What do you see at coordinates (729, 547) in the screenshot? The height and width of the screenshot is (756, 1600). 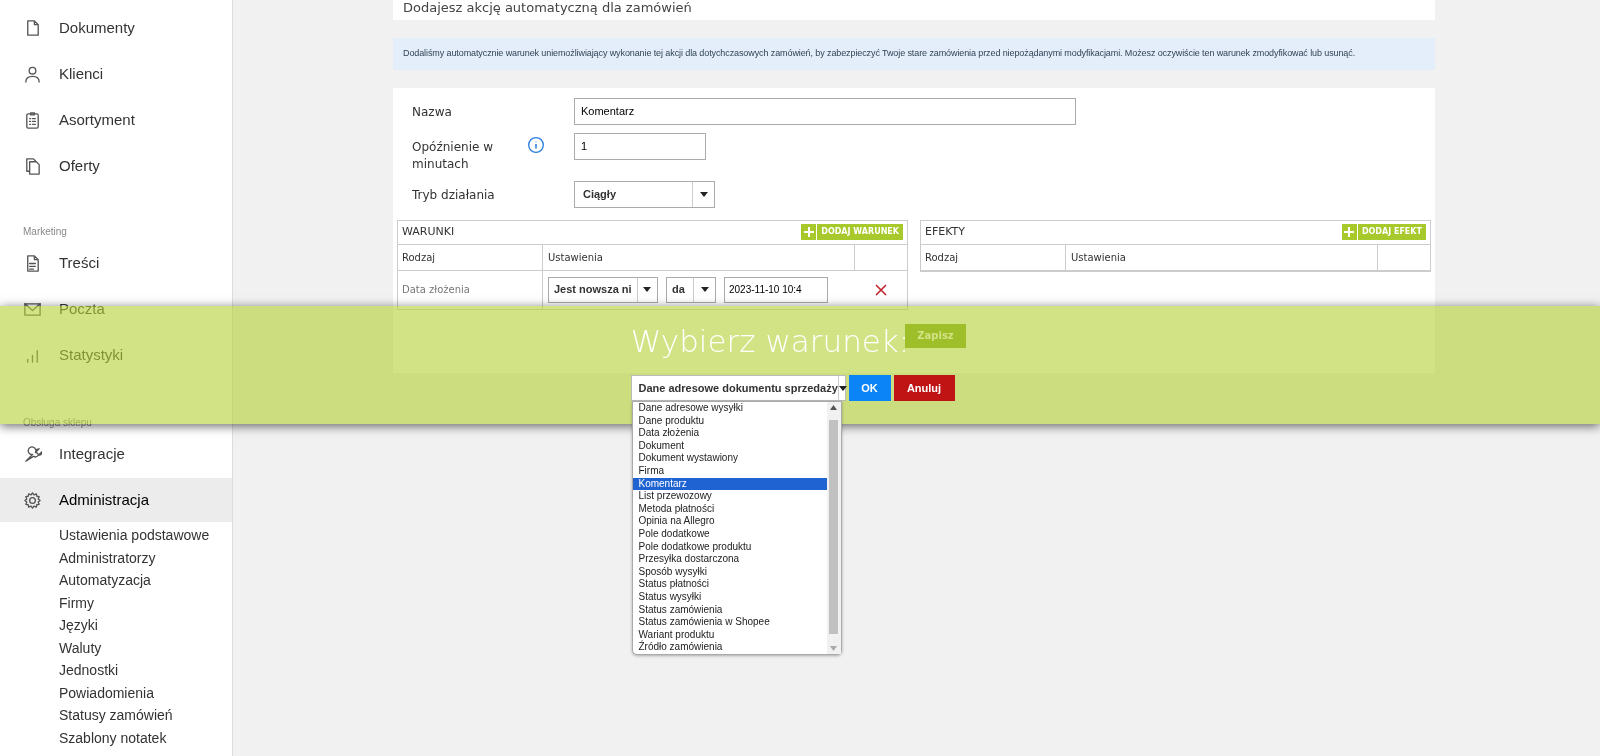 I see `dropdown-option: Pole dodatkowe produktu` at bounding box center [729, 547].